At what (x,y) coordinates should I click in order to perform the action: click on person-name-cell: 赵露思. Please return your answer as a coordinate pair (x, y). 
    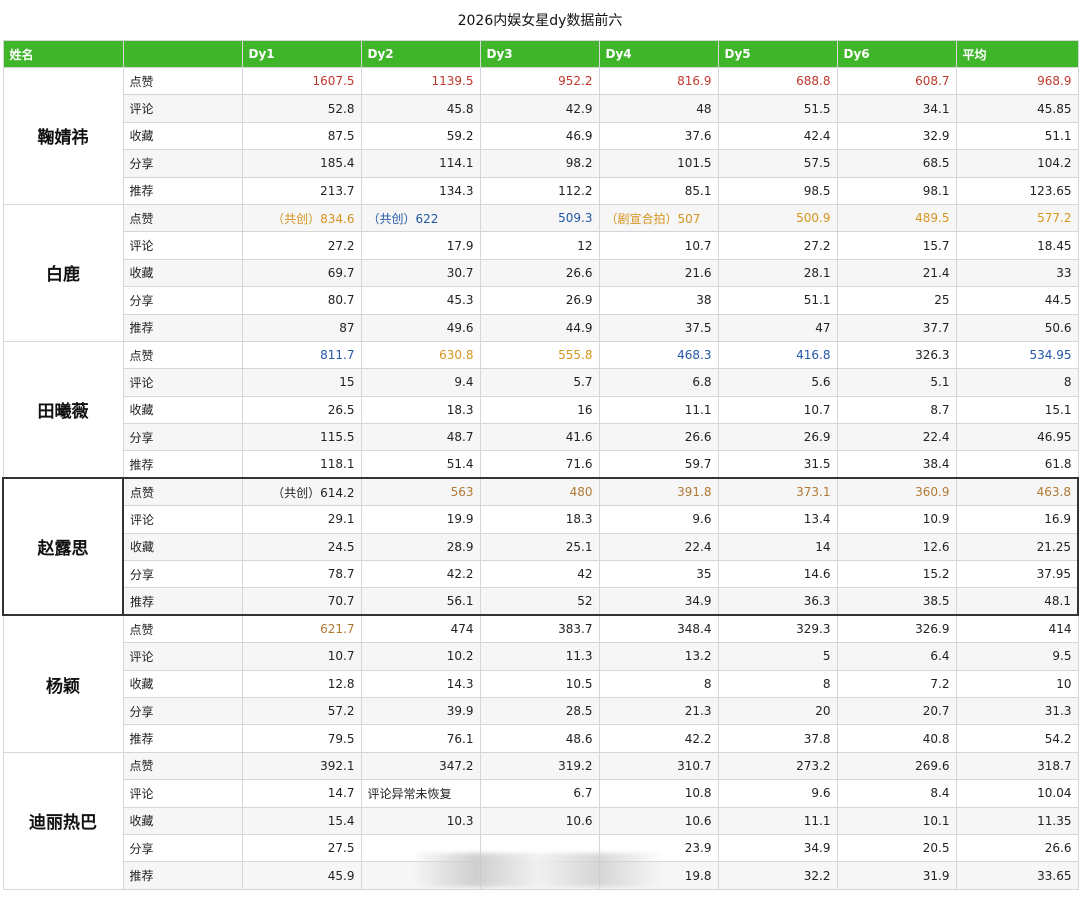
    Looking at the image, I should click on (63, 547).